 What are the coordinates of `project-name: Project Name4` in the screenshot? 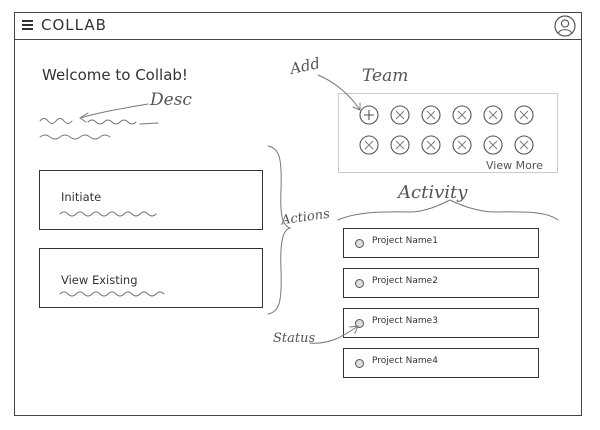 It's located at (405, 361).